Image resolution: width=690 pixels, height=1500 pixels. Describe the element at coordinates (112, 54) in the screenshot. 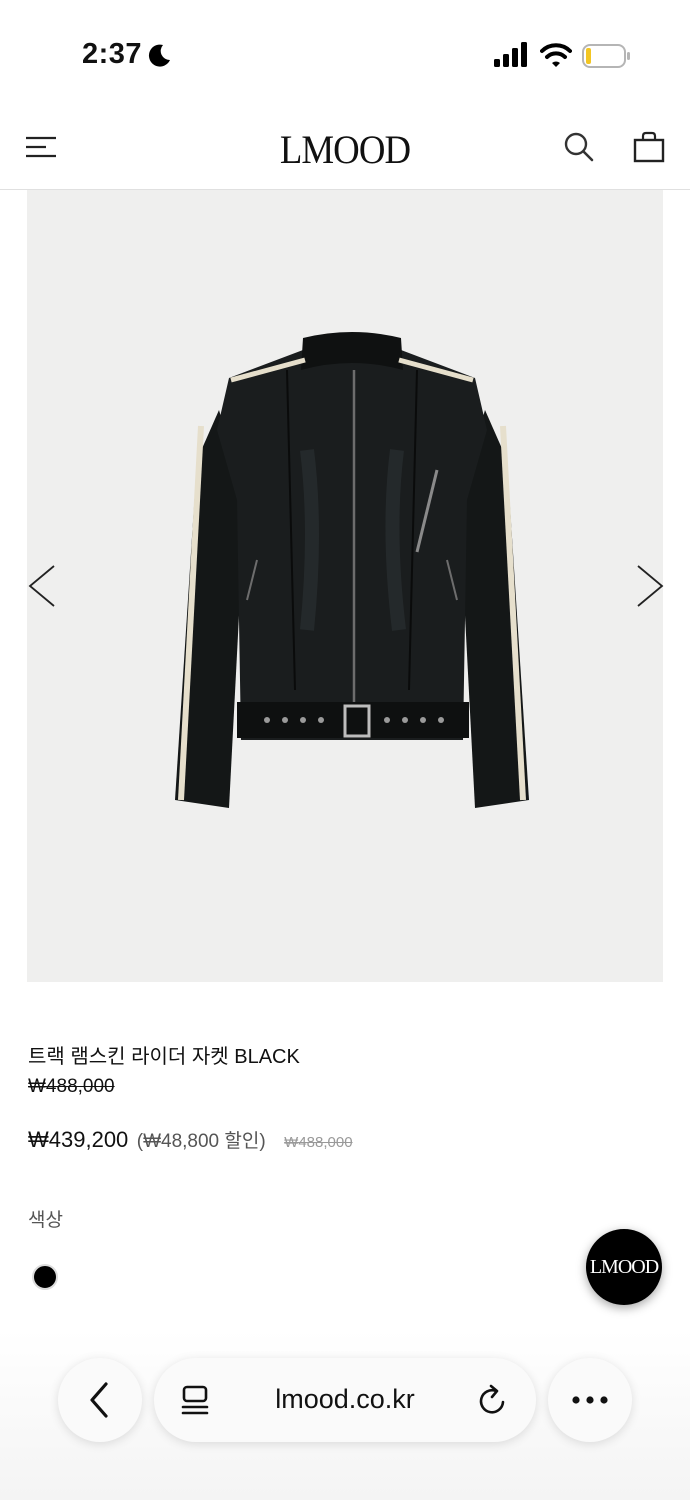

I see `status-time: 2:37` at that location.